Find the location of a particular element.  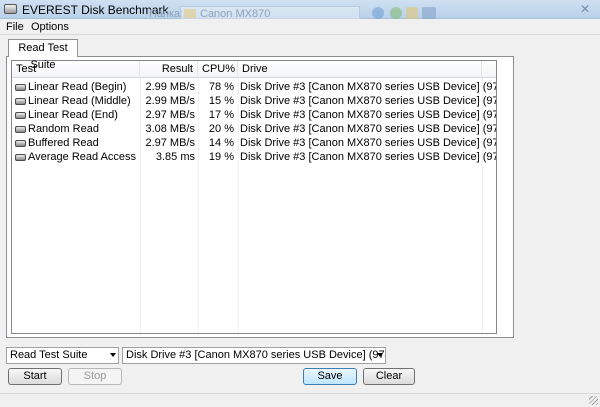

cell-test: Buffered Read is located at coordinates (77, 143).